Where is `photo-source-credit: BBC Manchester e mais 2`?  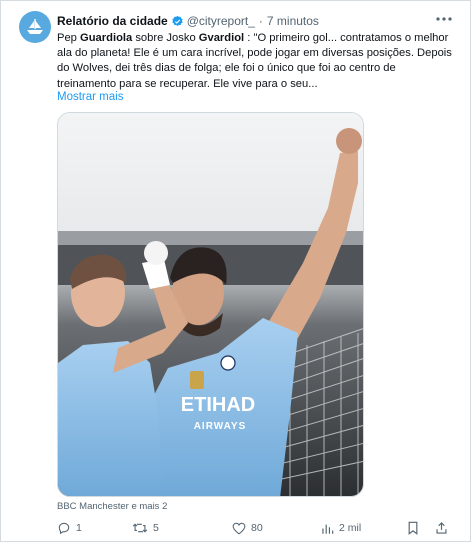
photo-source-credit: BBC Manchester e mais 2 is located at coordinates (112, 506).